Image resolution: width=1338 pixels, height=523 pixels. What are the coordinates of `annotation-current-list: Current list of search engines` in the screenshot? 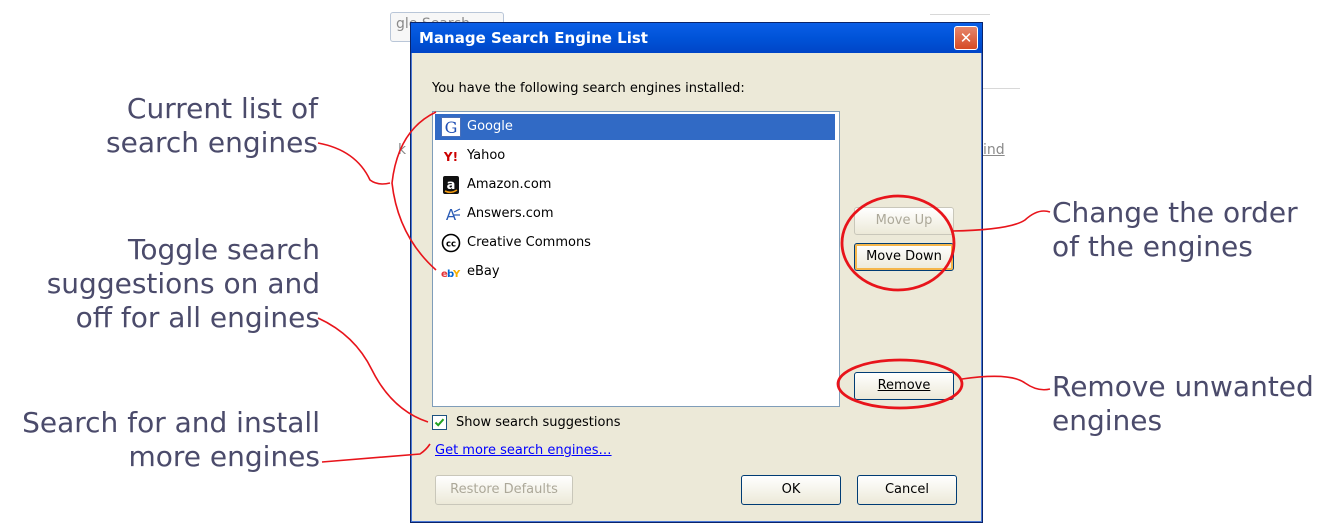 It's located at (179, 126).